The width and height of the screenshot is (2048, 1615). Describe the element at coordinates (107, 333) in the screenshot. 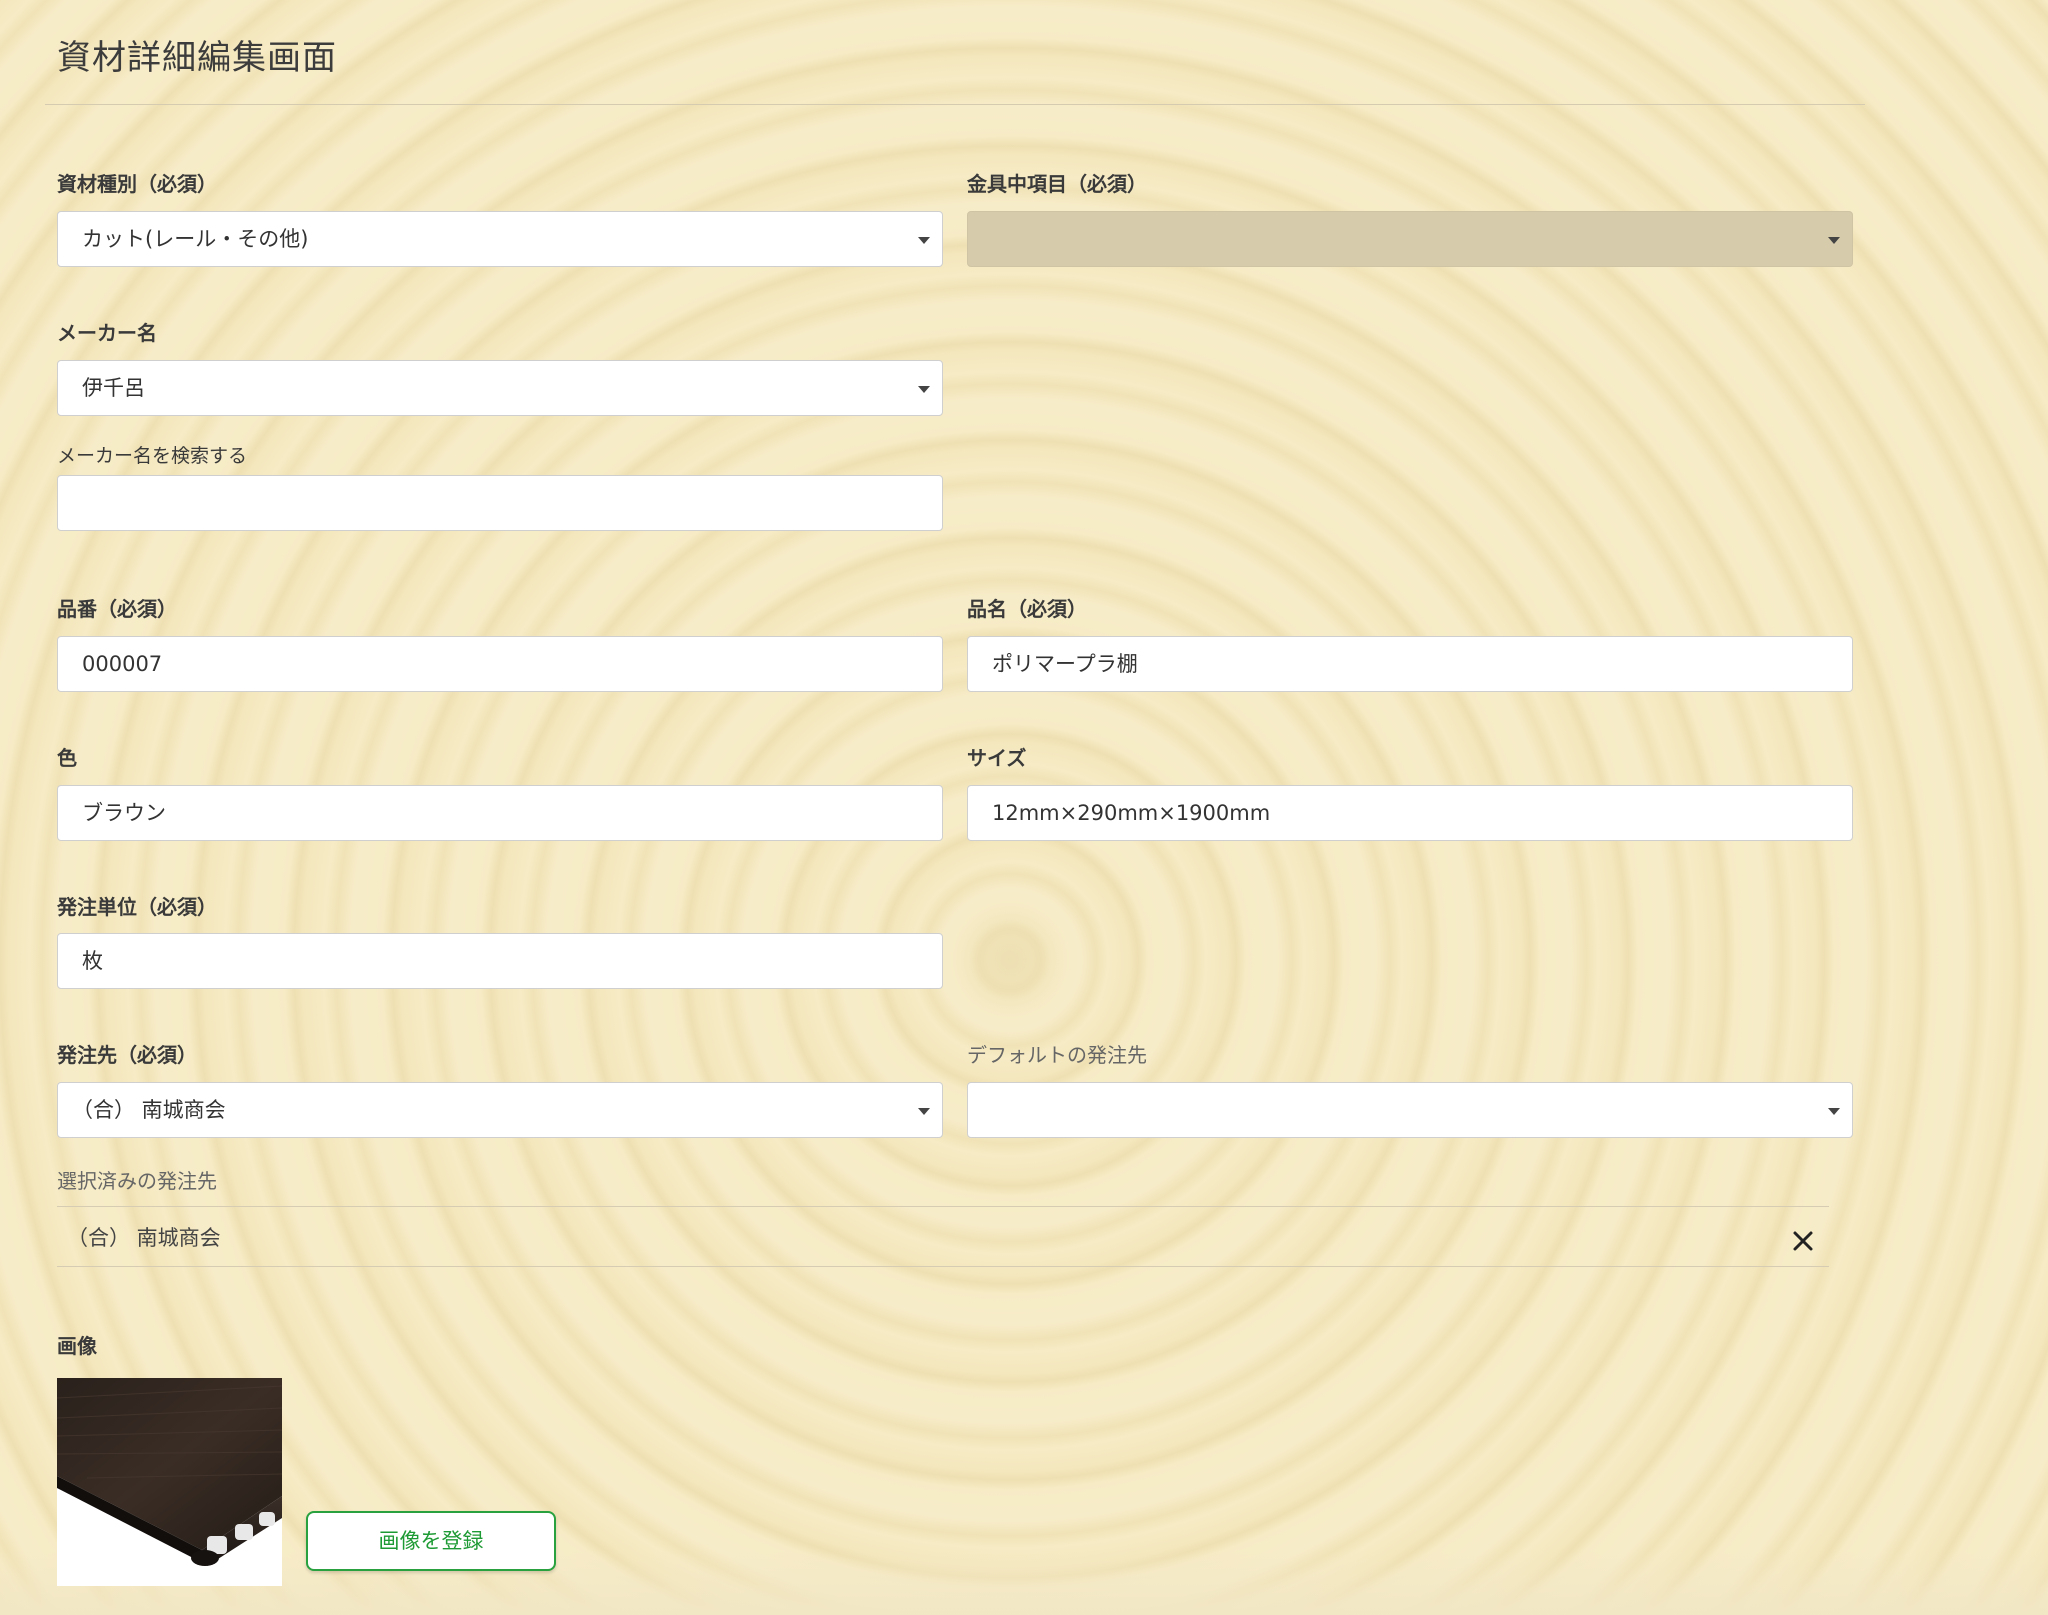

I see `maker-label: メーカー名` at that location.